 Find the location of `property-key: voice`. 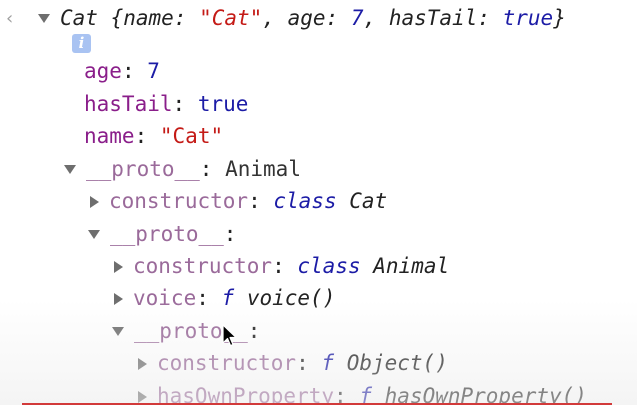

property-key: voice is located at coordinates (165, 298).